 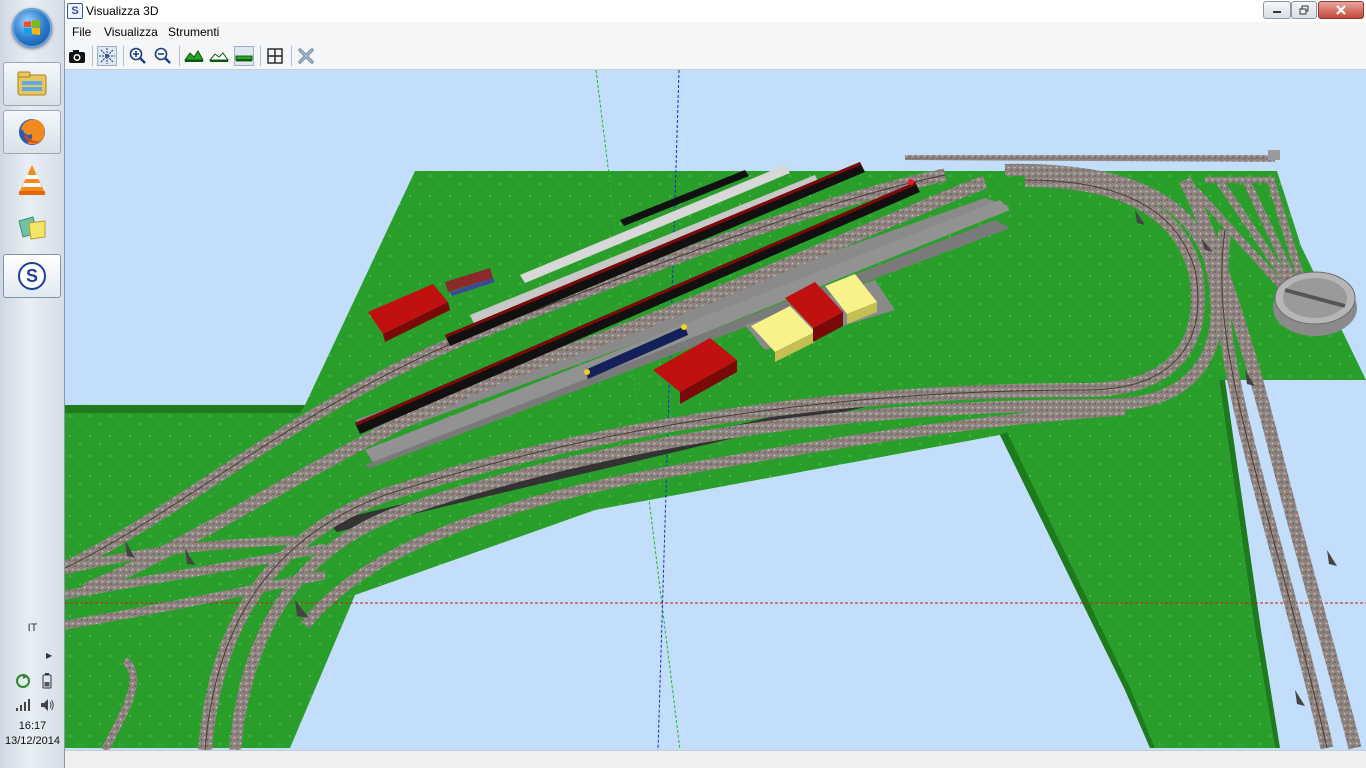 What do you see at coordinates (715, 32) in the screenshot?
I see `menu-bar: File Visualizza Strumenti` at bounding box center [715, 32].